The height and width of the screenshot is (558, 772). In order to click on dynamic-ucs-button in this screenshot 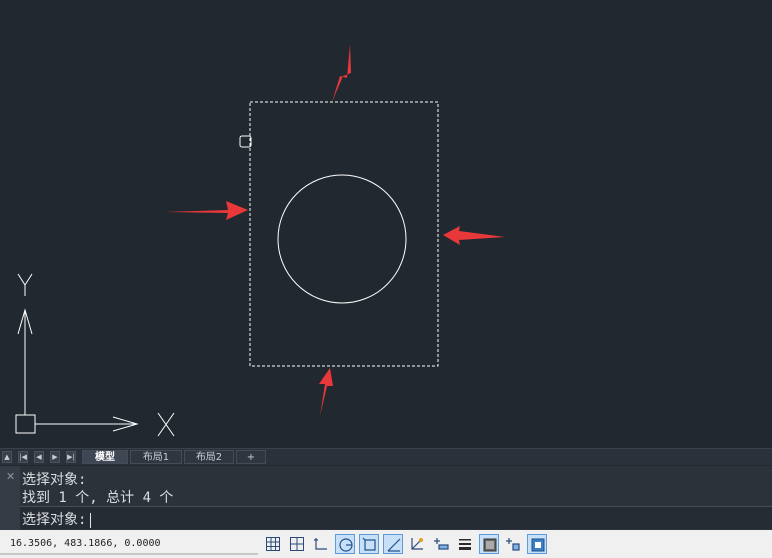, I will do `click(417, 544)`.